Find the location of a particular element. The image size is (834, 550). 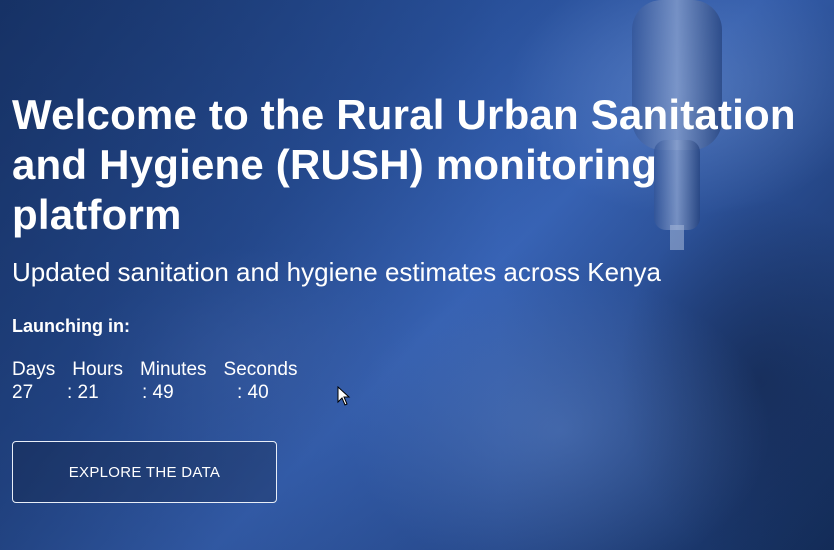

countdown-values: 27 : 21 : 49 : 40 is located at coordinates (163, 392).